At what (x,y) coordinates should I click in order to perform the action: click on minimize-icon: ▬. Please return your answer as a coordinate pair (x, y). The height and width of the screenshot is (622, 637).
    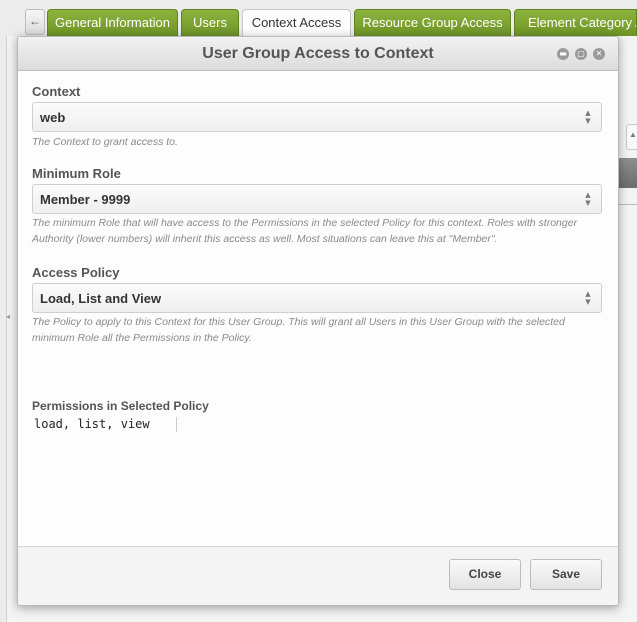
    Looking at the image, I should click on (563, 54).